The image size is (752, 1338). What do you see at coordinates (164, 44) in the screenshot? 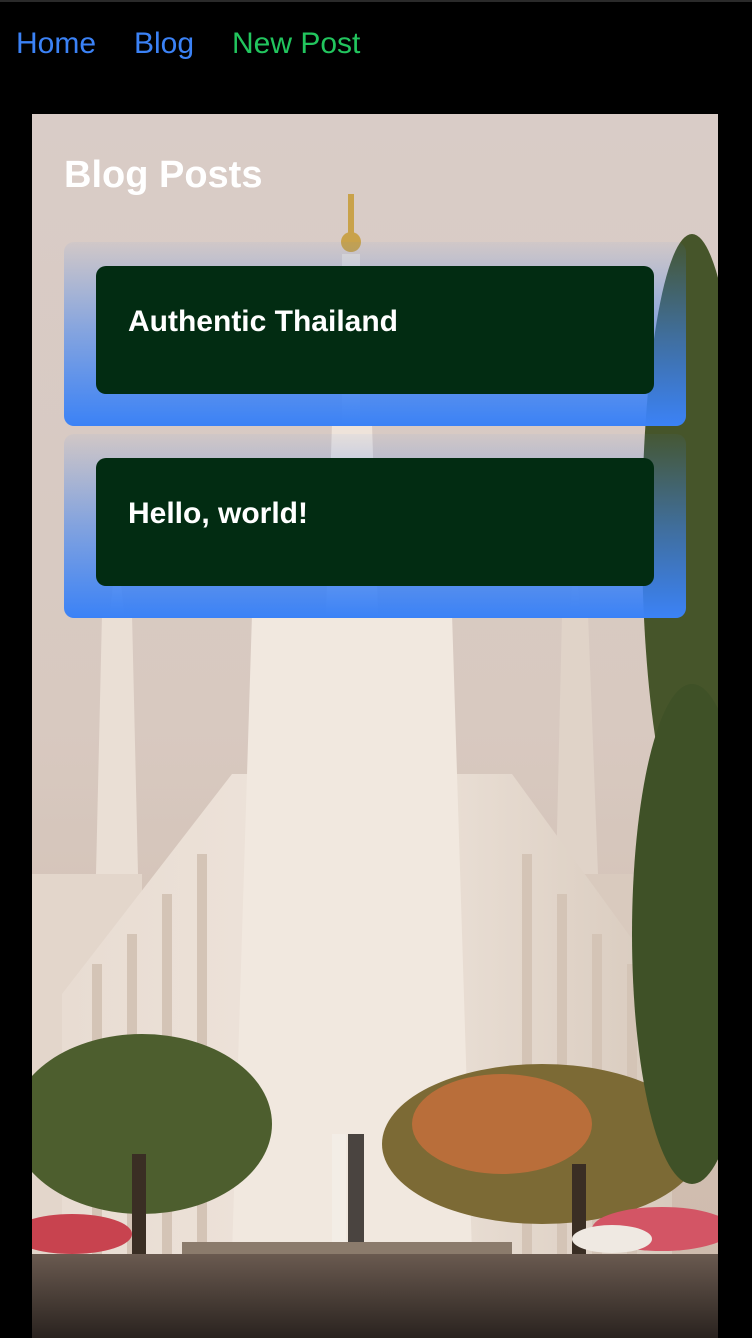
I see `nav-blog-link: Blog` at bounding box center [164, 44].